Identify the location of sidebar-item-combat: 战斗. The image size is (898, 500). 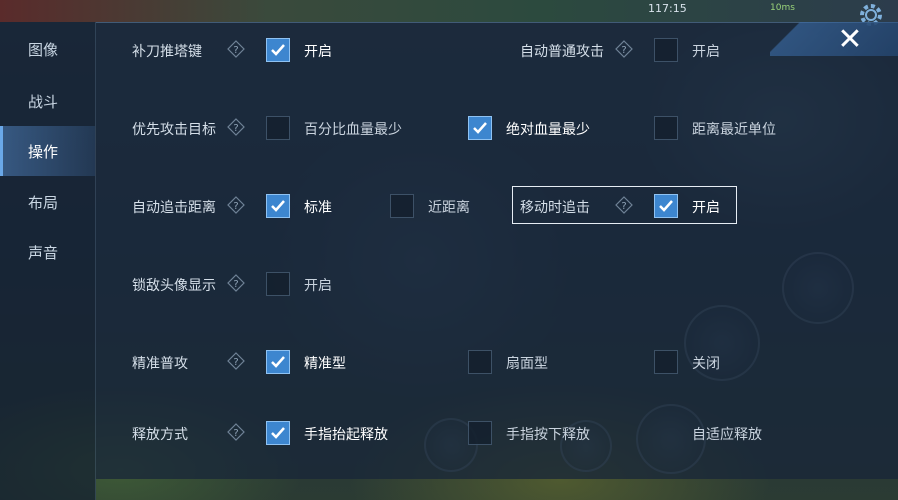
(47, 101).